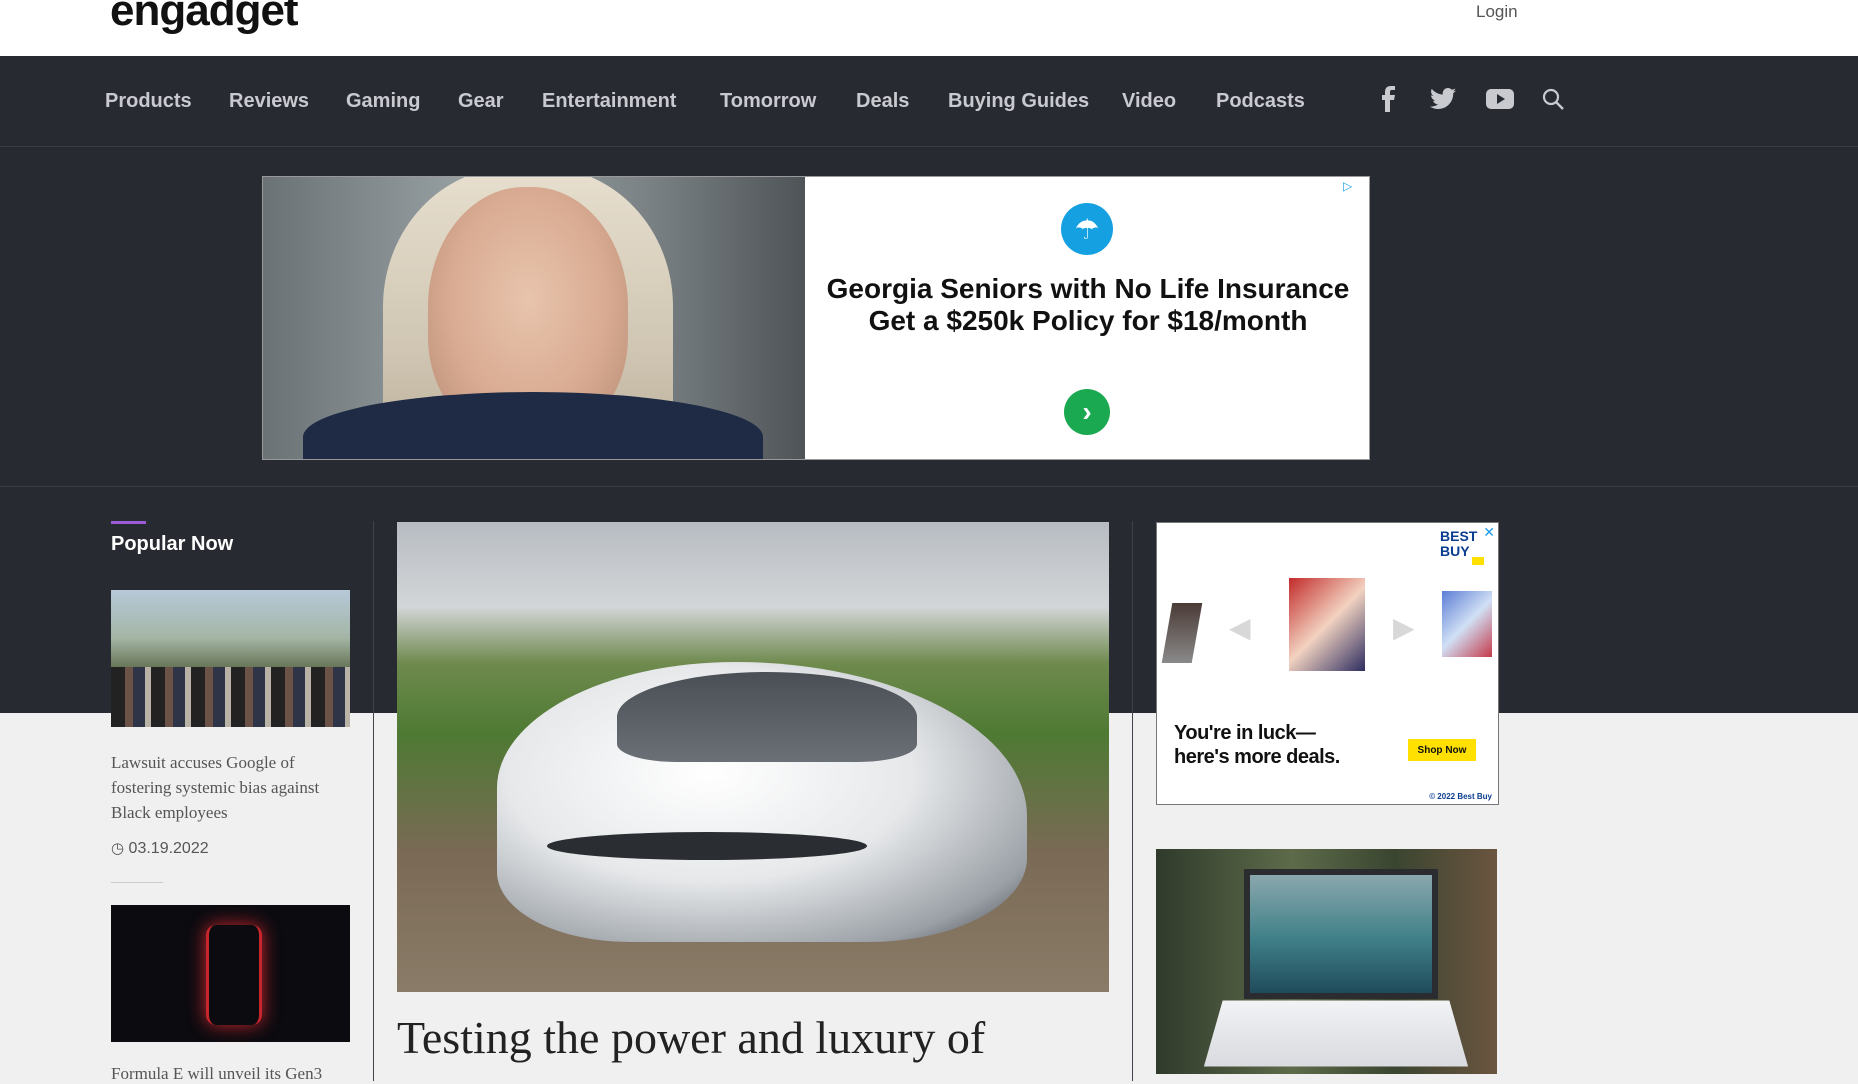 The height and width of the screenshot is (1084, 1858). Describe the element at coordinates (1500, 99) in the screenshot. I see `youtube-icon` at that location.